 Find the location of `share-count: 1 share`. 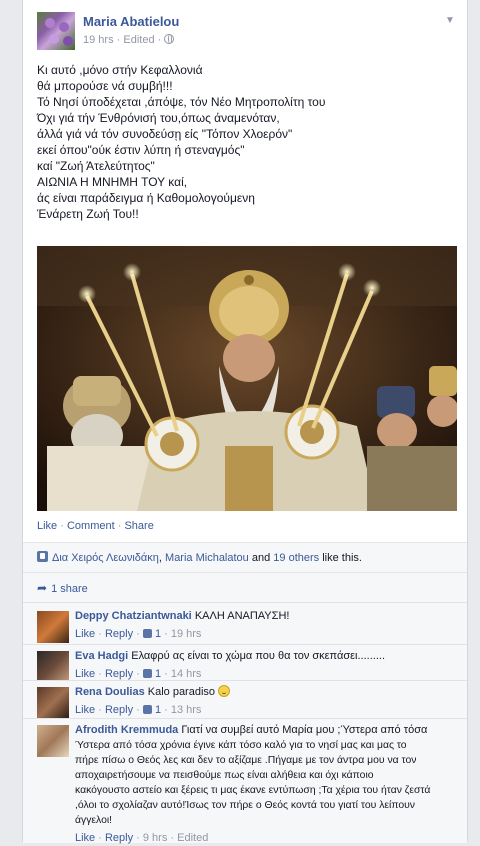

share-count: 1 share is located at coordinates (69, 589).